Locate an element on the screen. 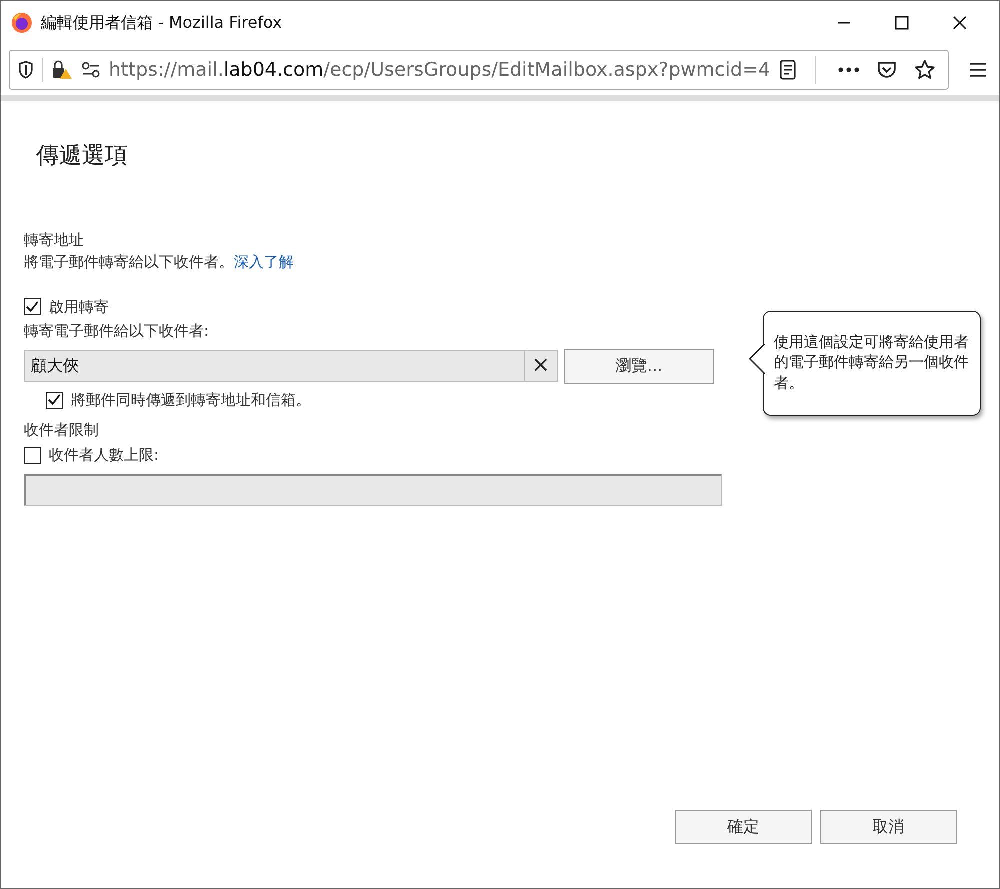 The image size is (1000, 889). close-icon is located at coordinates (960, 23).